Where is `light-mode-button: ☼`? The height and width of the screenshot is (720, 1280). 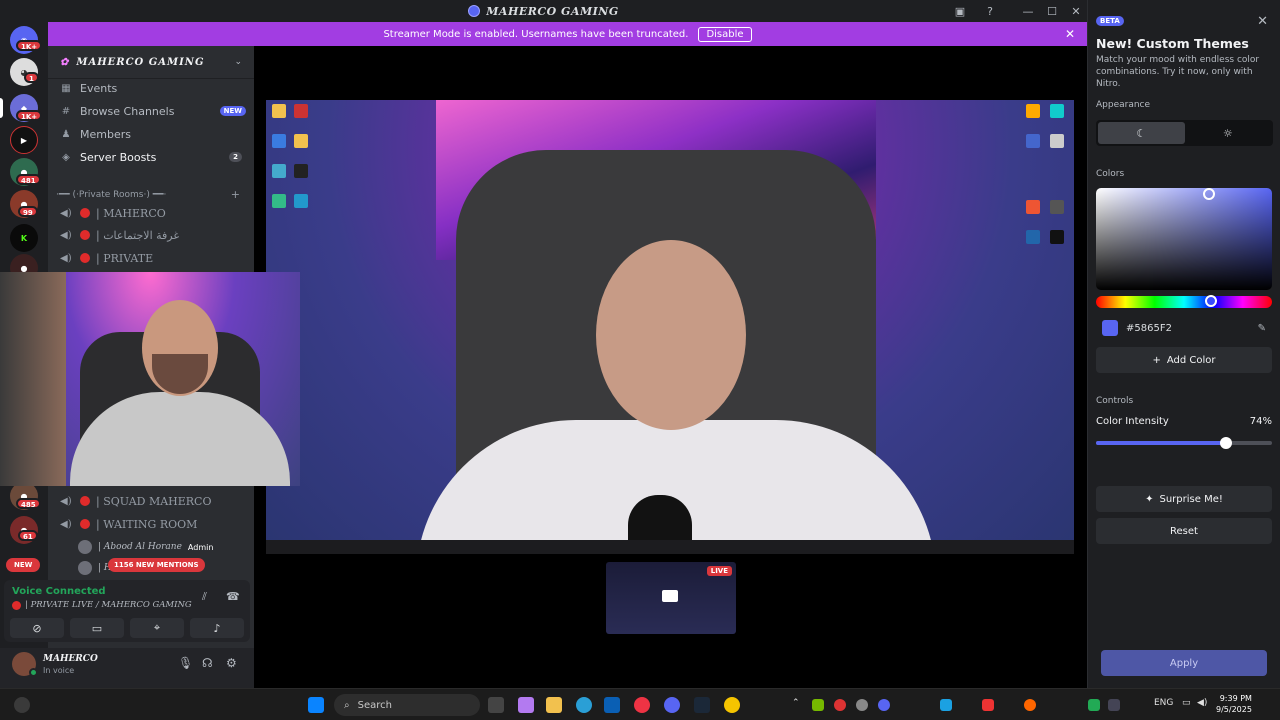
light-mode-button: ☼ is located at coordinates (1228, 133).